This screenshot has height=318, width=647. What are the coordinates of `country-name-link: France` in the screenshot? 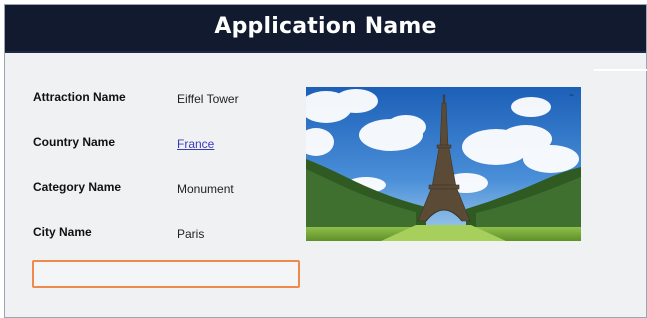 It's located at (195, 144).